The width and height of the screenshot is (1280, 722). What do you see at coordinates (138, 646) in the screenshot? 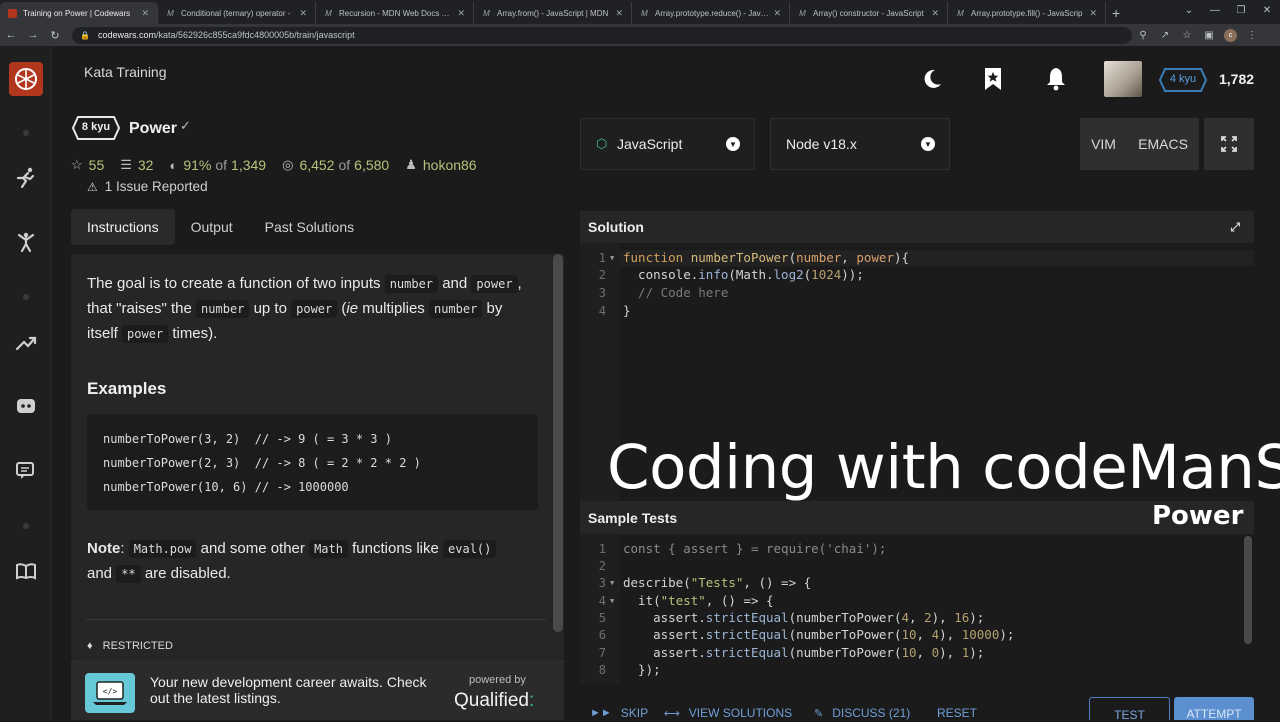
I see `tag-restricted: RESTRICTED` at bounding box center [138, 646].